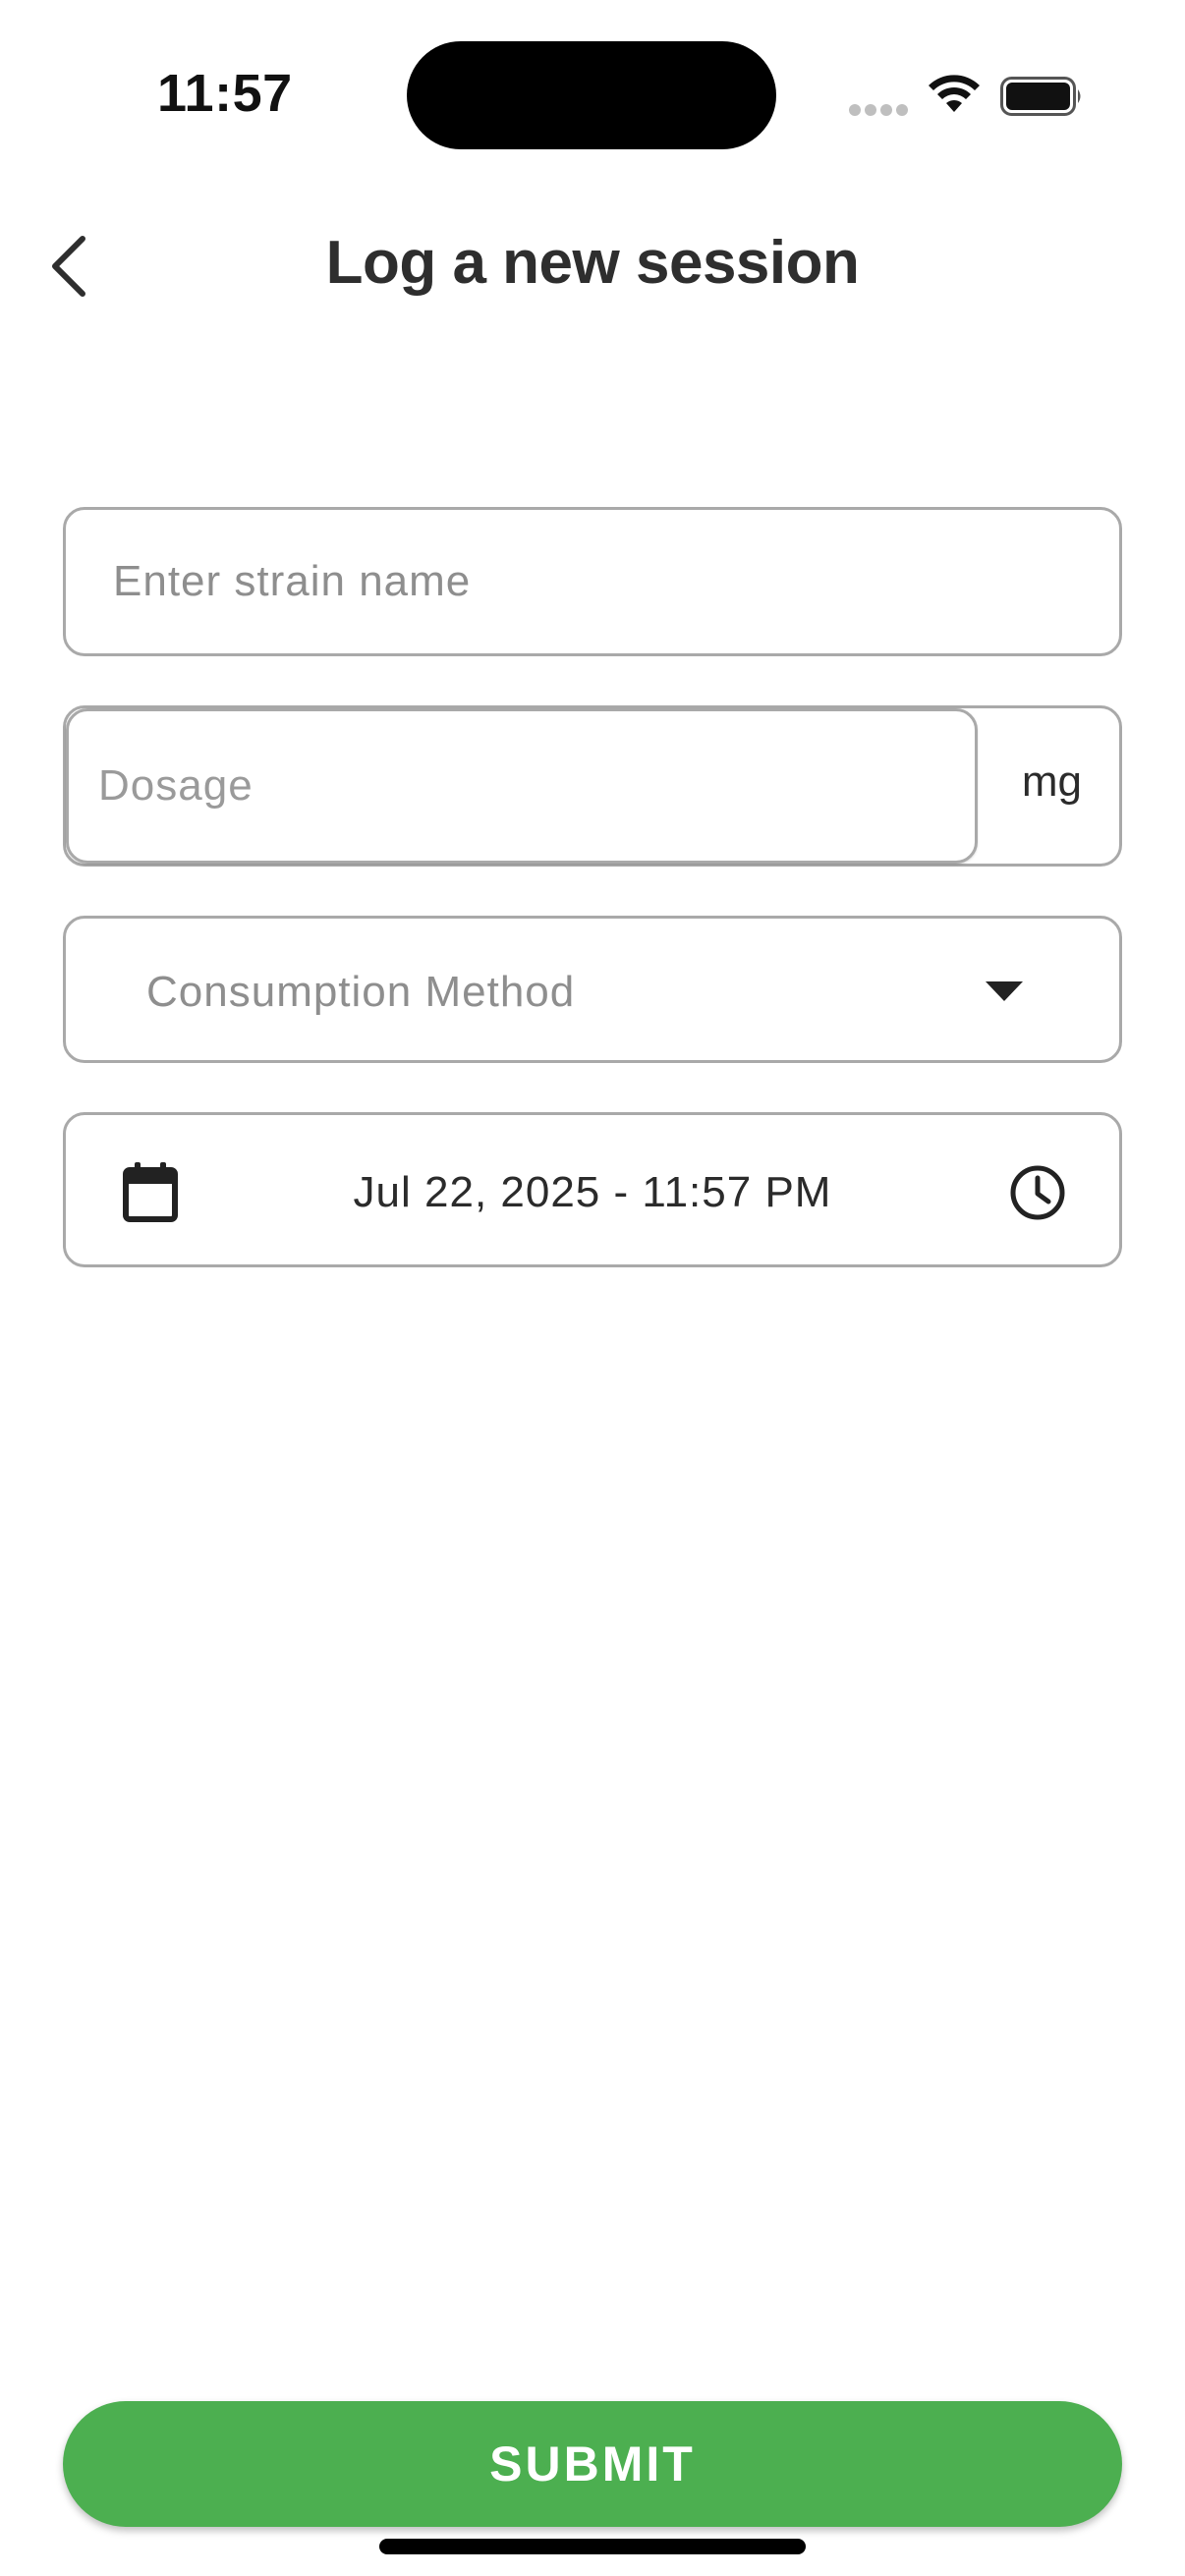 This screenshot has width=1185, height=2576. I want to click on consumption-method-label: Consumption Method, so click(361, 992).